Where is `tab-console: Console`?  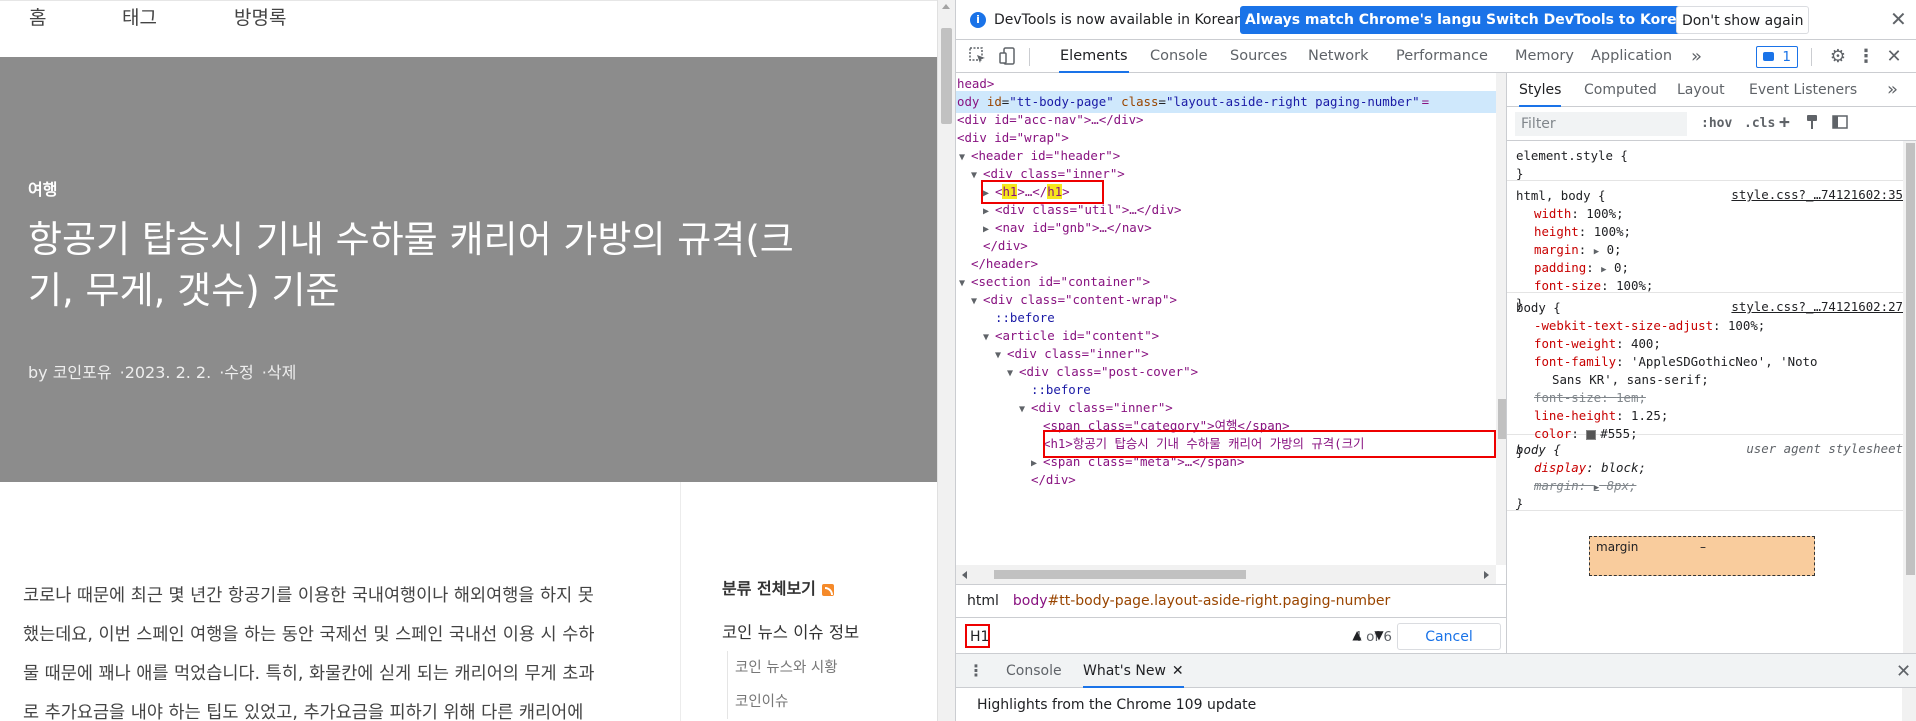 tab-console: Console is located at coordinates (1179, 56).